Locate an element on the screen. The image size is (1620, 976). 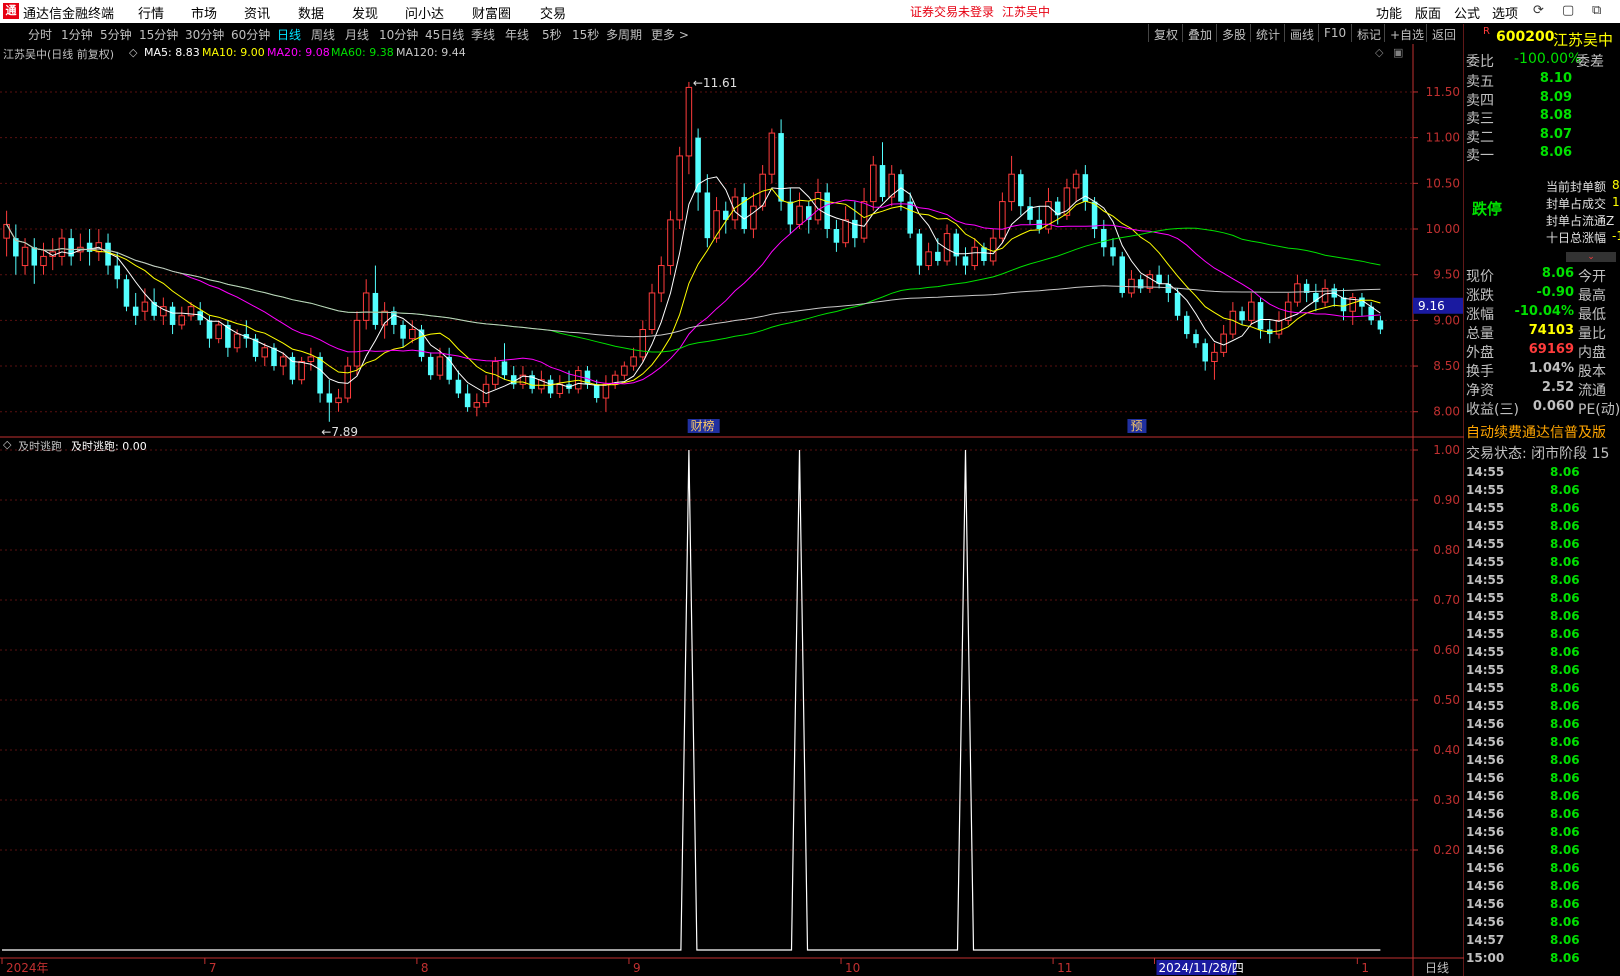
stat-label-2: 量比 is located at coordinates (1592, 334).